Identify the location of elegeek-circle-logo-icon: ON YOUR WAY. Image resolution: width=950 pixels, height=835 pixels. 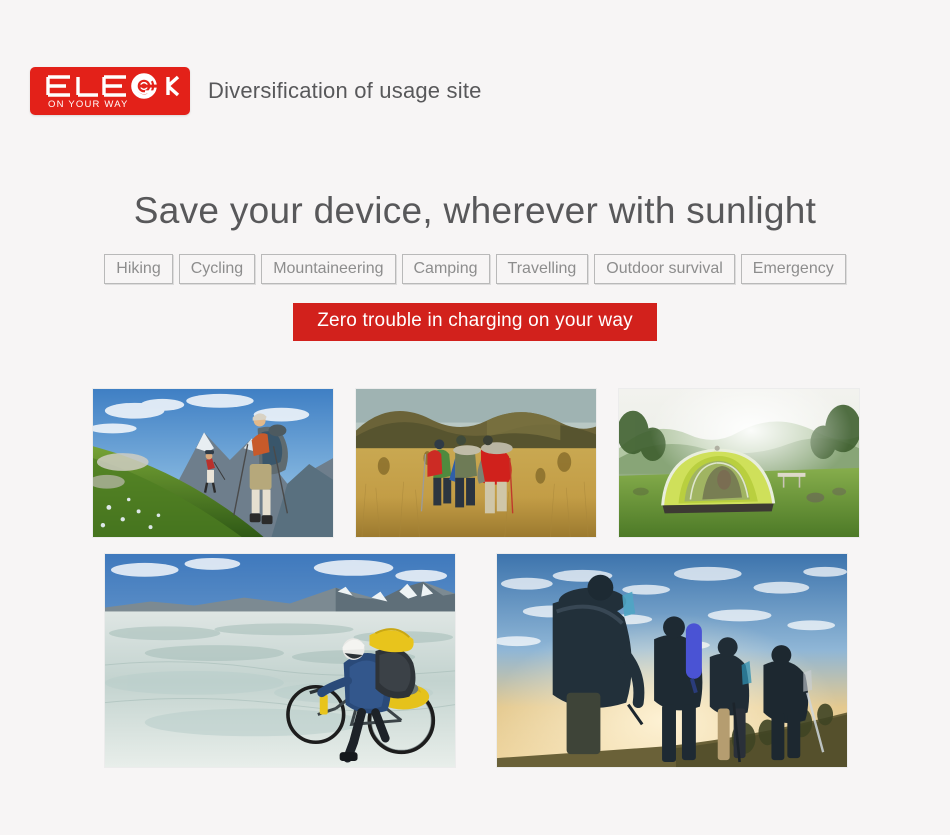
(113, 91).